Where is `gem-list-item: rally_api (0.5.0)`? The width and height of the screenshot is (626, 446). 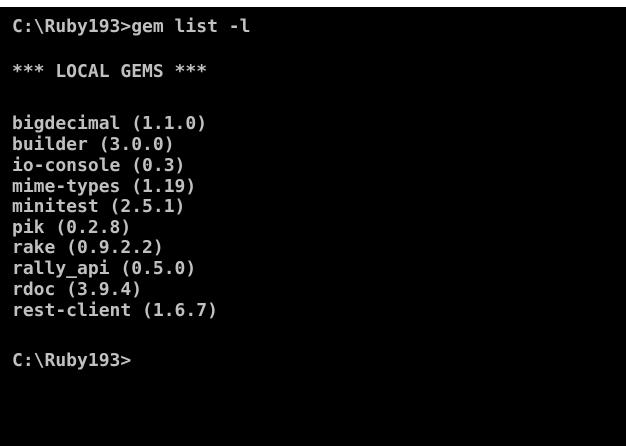 gem-list-item: rally_api (0.5.0) is located at coordinates (104, 268).